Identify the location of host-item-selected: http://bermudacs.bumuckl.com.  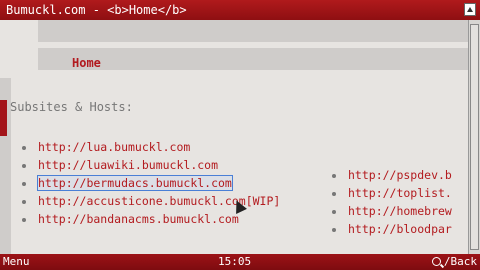
(151, 183).